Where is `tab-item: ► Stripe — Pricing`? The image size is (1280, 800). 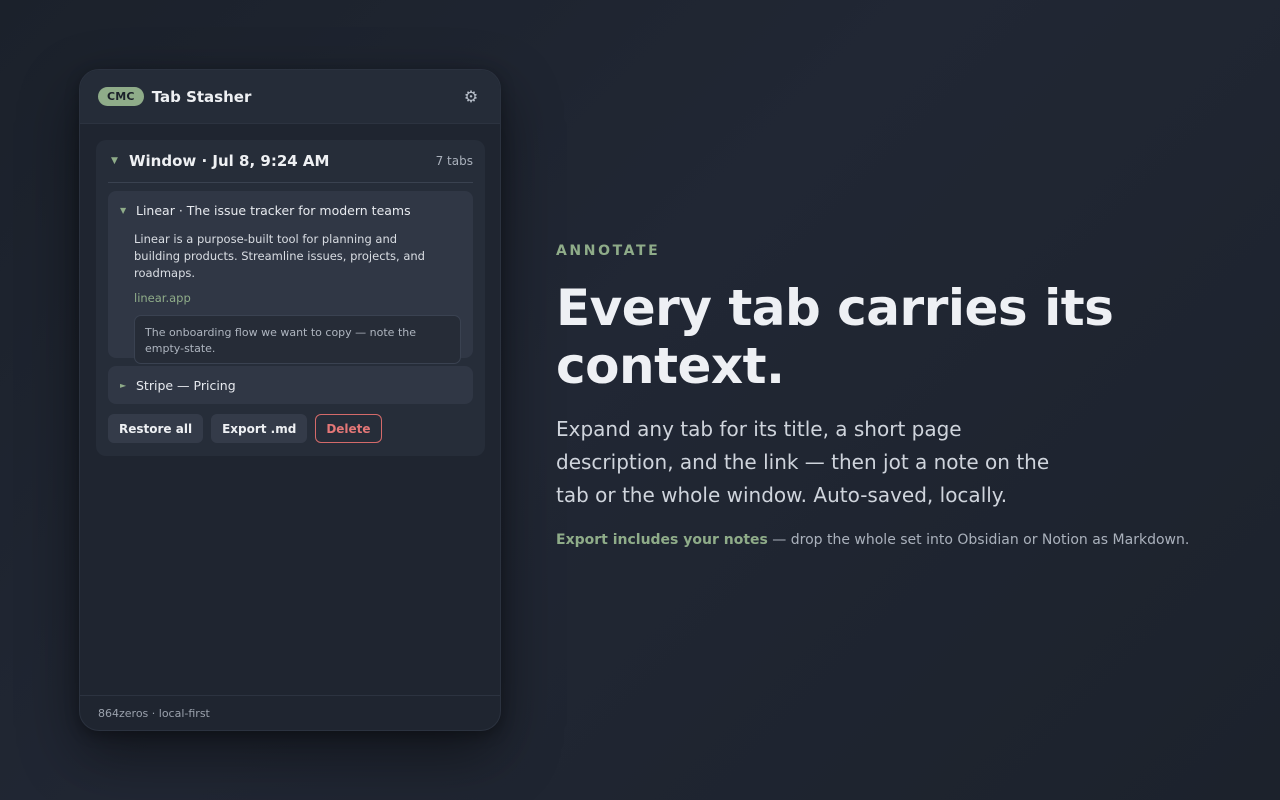
tab-item: ► Stripe — Pricing is located at coordinates (290, 385).